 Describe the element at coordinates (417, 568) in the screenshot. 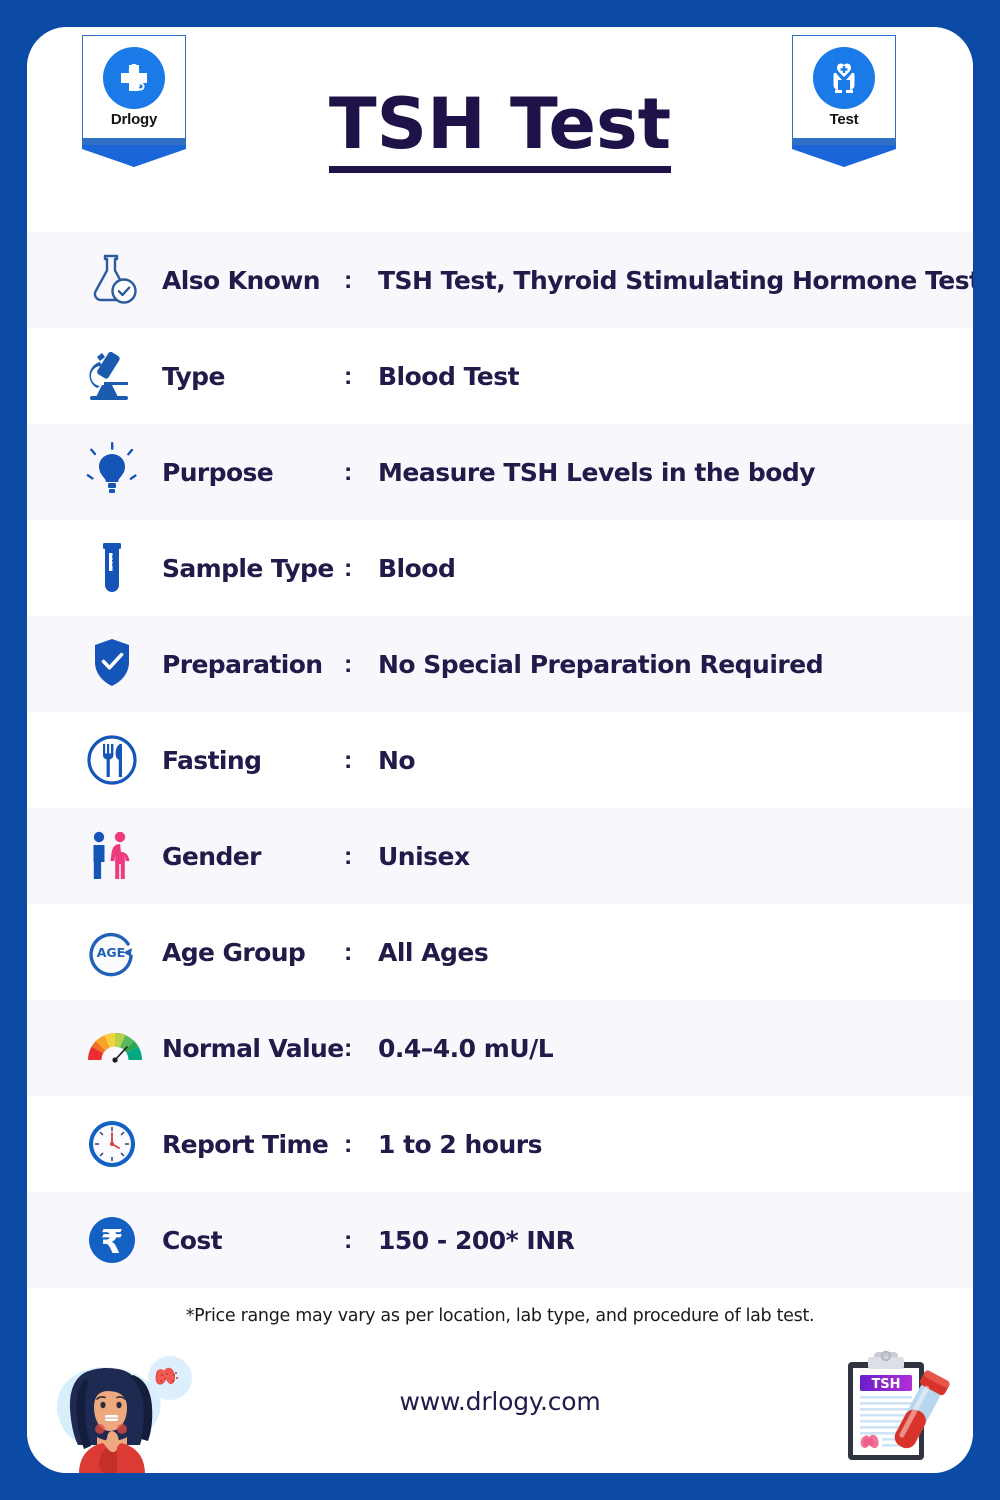

I see `row-value: Blood` at that location.